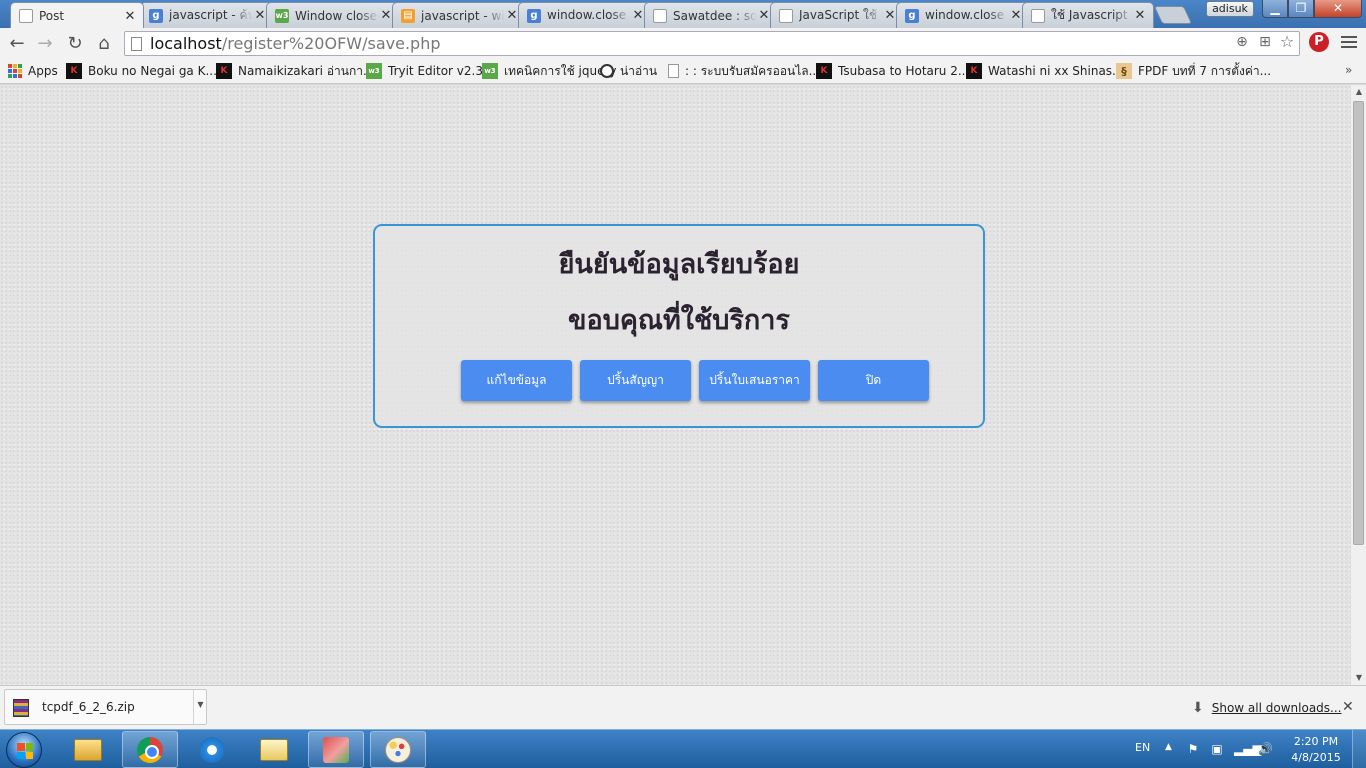 Image resolution: width=1366 pixels, height=768 pixels. What do you see at coordinates (398, 749) in the screenshot?
I see `taskbar-paint` at bounding box center [398, 749].